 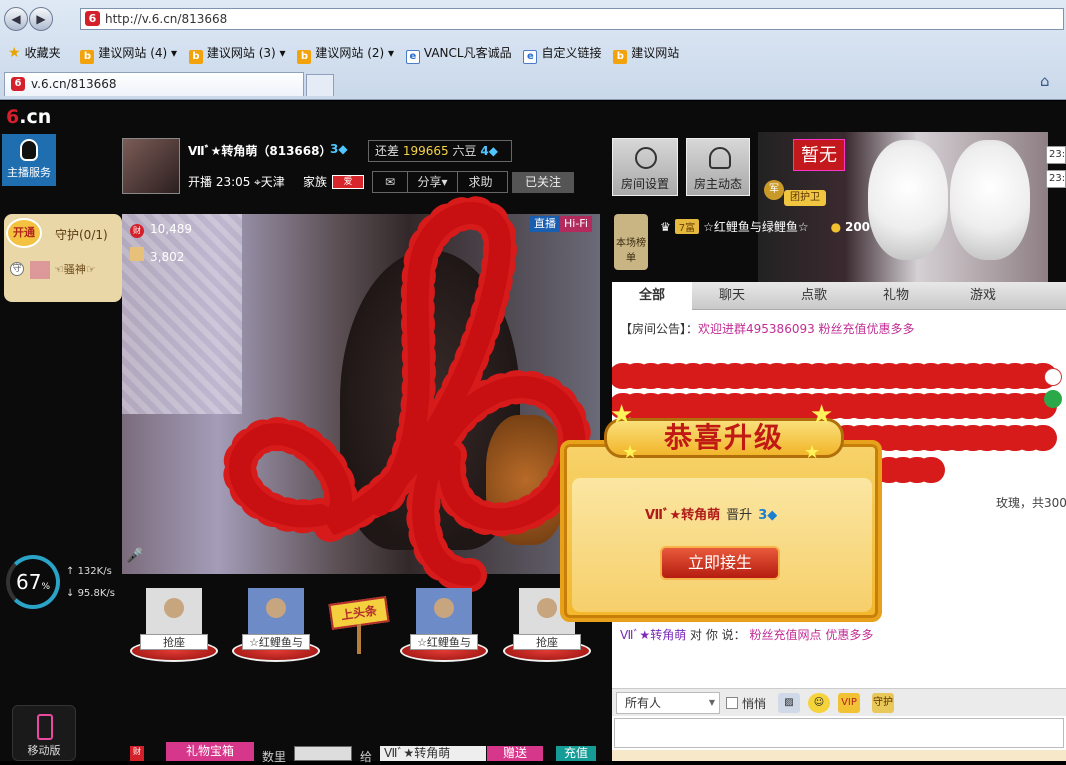 I want to click on host-news-button: 房主动态, so click(x=718, y=167).